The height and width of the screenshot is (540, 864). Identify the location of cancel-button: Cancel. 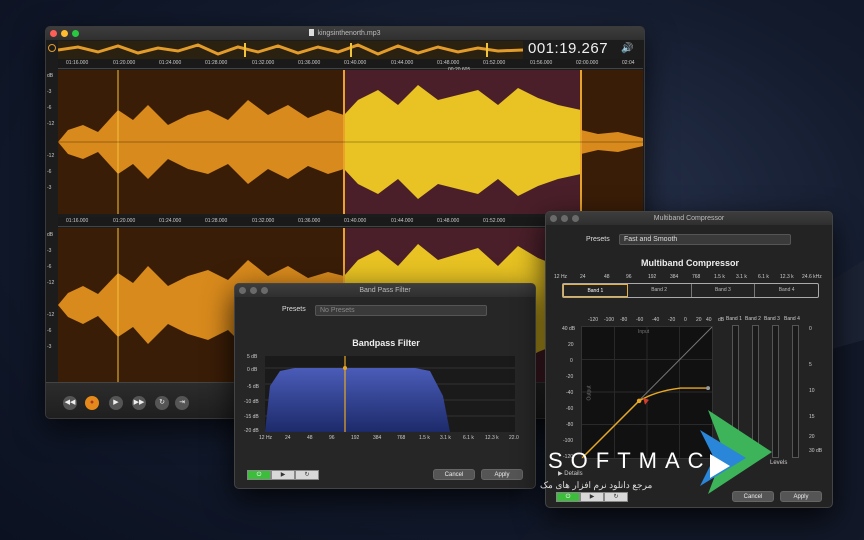
(454, 474).